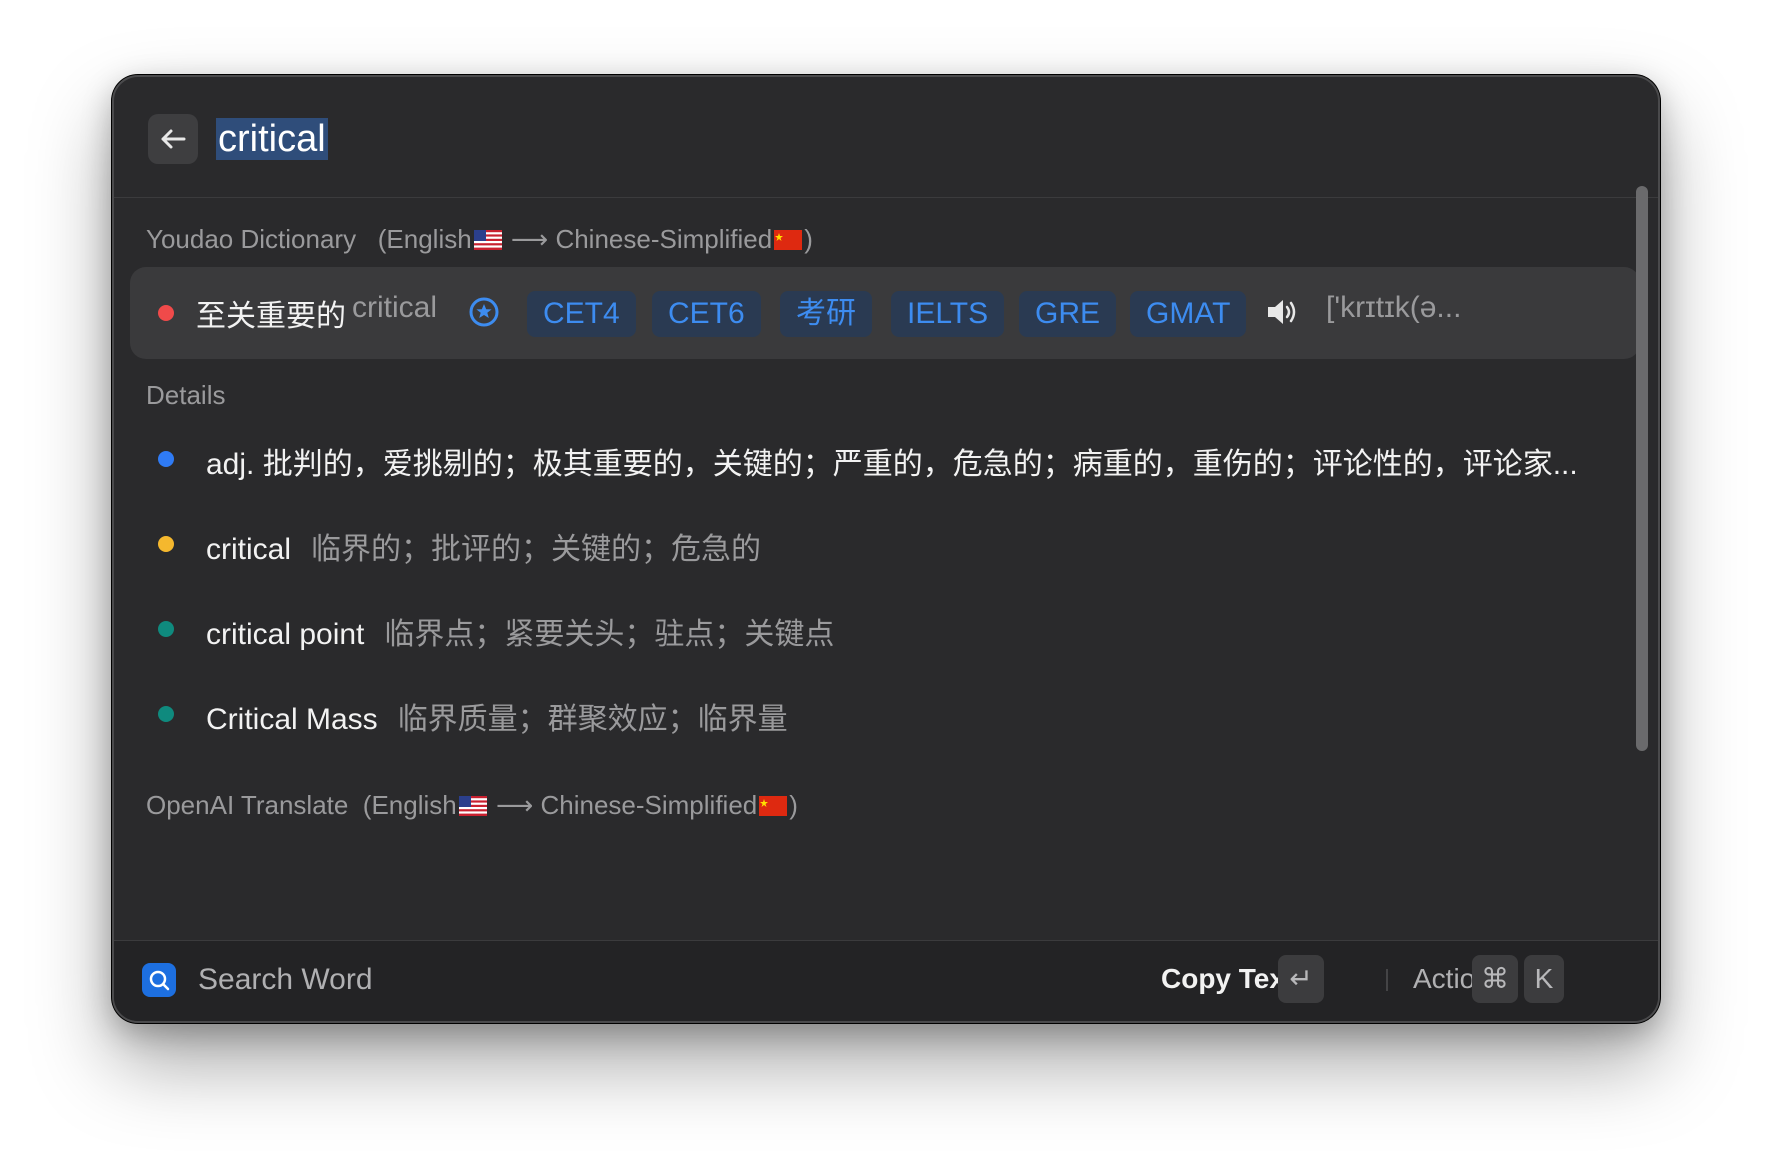 The image size is (1772, 1172). Describe the element at coordinates (826, 314) in the screenshot. I see `exam-tag: 考研` at that location.